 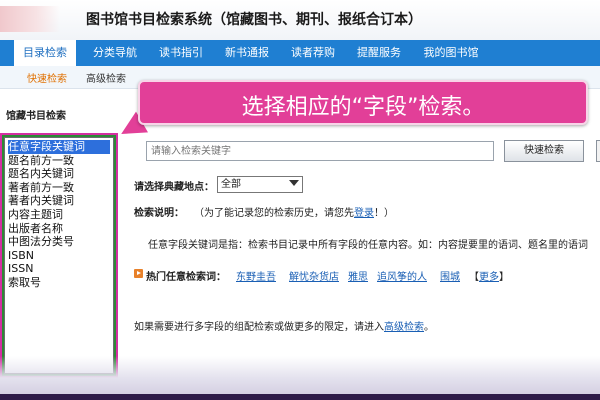 What do you see at coordinates (174, 187) in the screenshot?
I see `location-label: 请选择典藏地点：` at bounding box center [174, 187].